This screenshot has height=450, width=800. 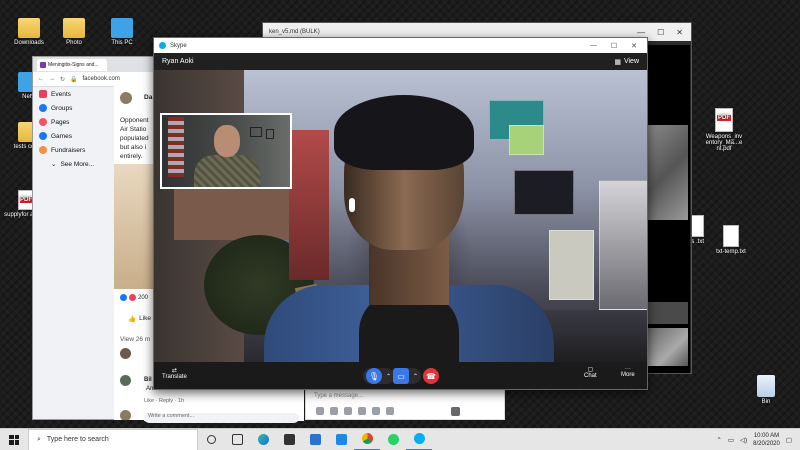 I want to click on photo-icon, so click(x=320, y=411).